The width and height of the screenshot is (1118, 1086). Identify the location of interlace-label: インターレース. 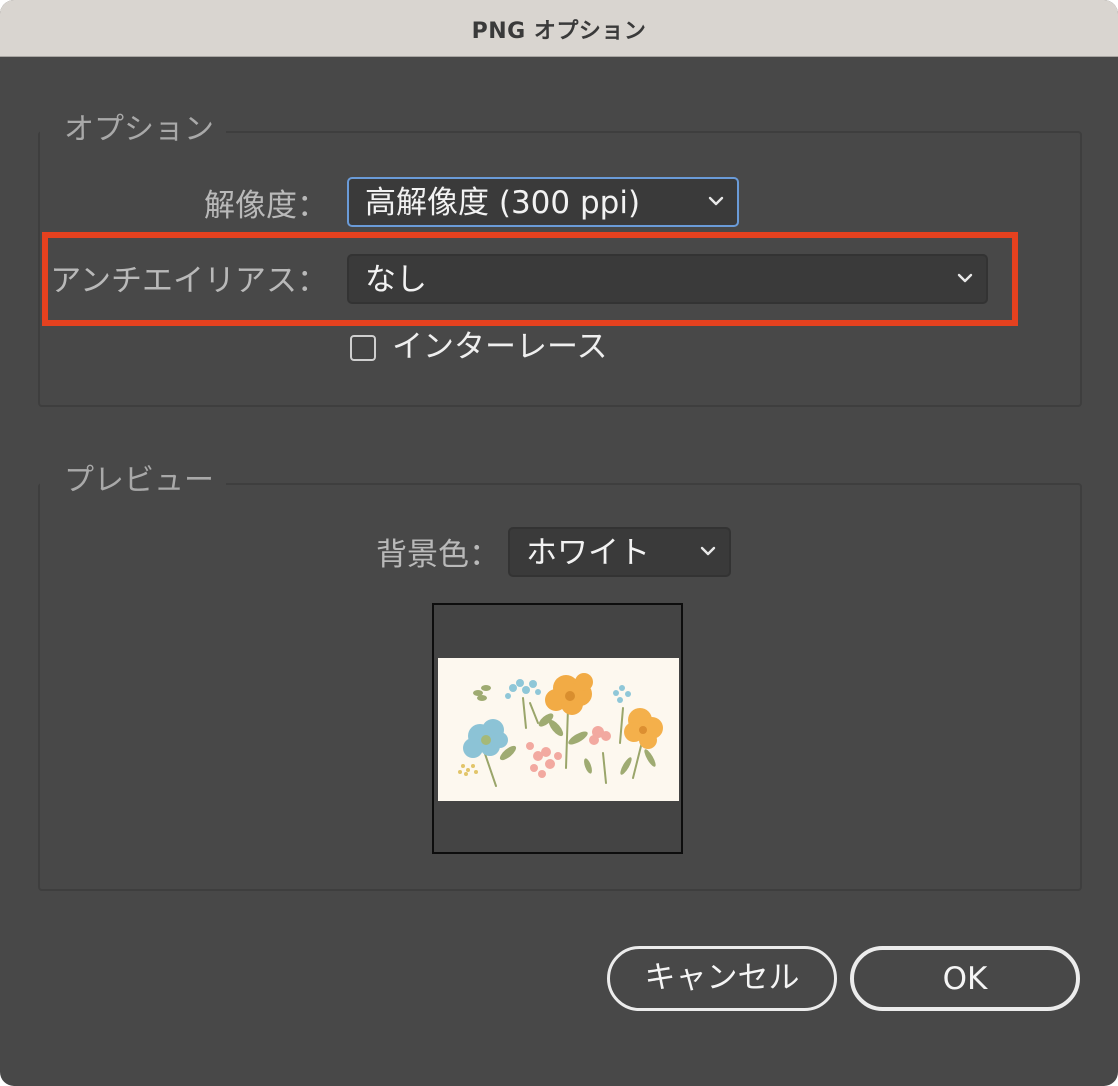
(499, 347).